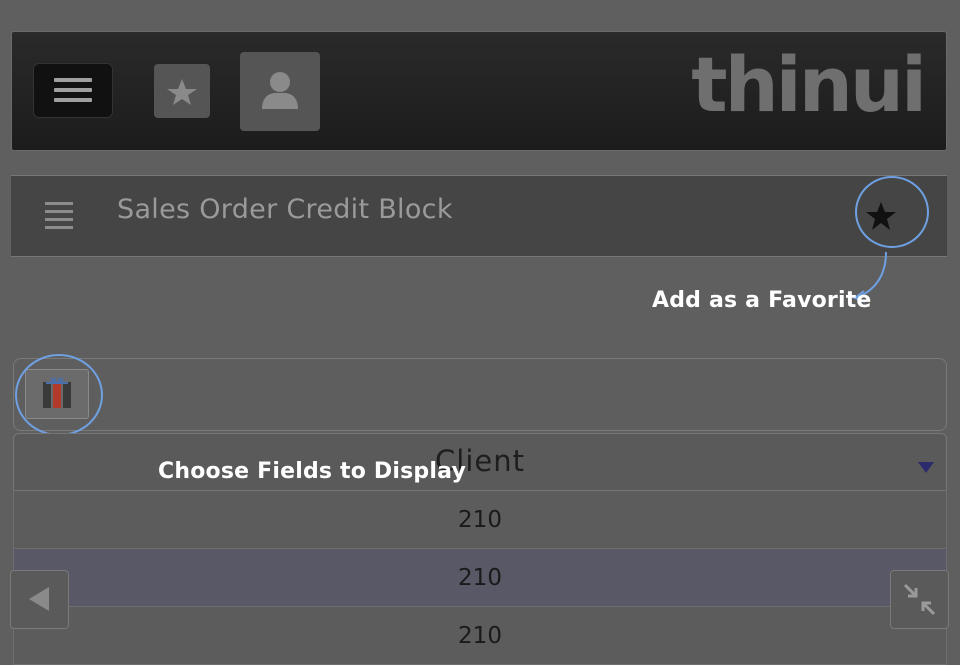 The image size is (960, 665). I want to click on column-header: Client, so click(480, 462).